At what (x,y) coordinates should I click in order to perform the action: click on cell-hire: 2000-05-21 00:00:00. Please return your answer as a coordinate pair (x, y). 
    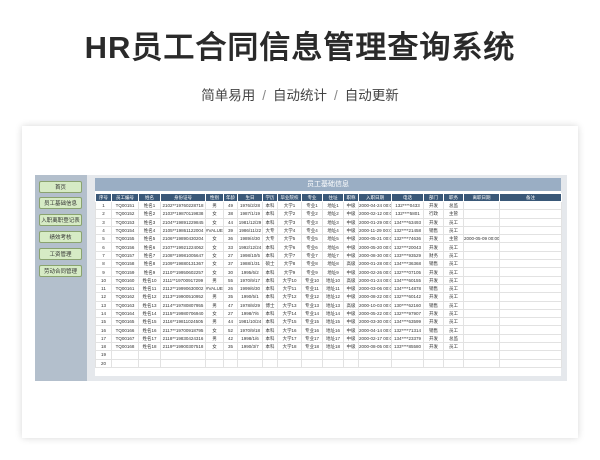
    Looking at the image, I should click on (375, 239).